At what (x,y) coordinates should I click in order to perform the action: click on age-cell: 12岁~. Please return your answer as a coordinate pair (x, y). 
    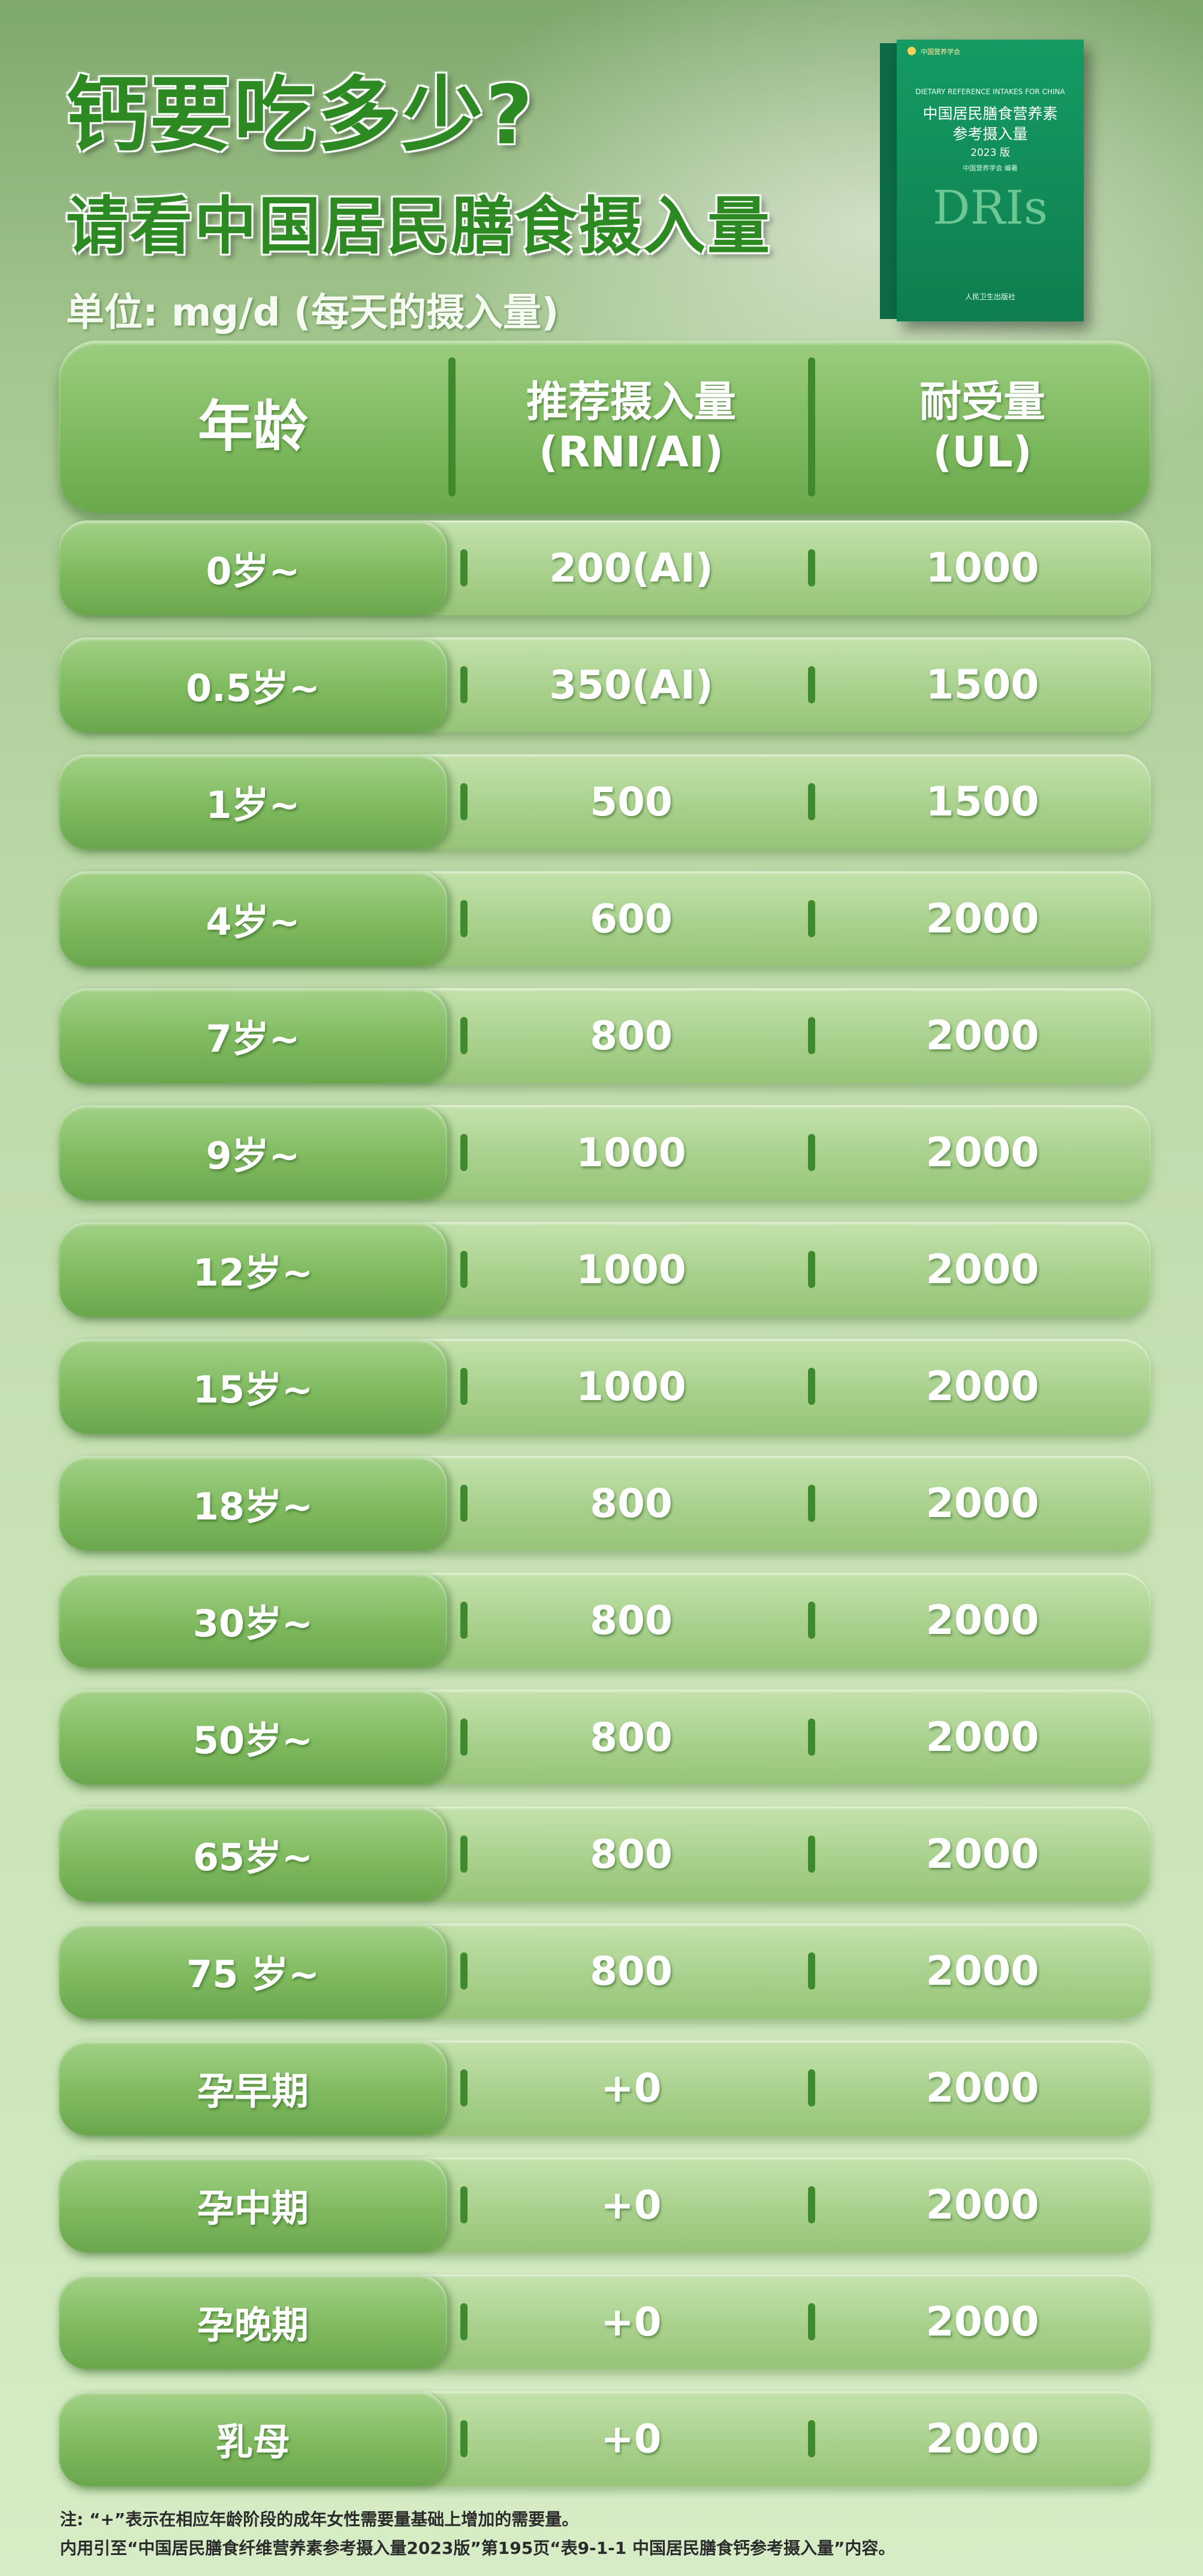
    Looking at the image, I should click on (252, 1273).